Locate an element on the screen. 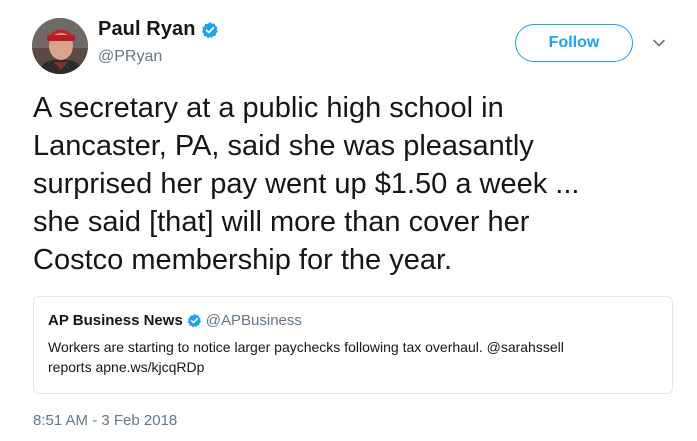 This screenshot has height=441, width=697. author-name-row: Paul Ryan is located at coordinates (158, 29).